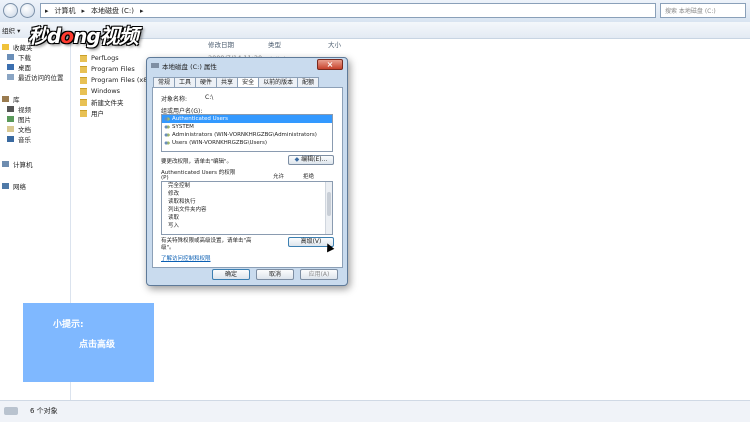  What do you see at coordinates (179, 186) in the screenshot?
I see `list-item: 完全控制` at bounding box center [179, 186].